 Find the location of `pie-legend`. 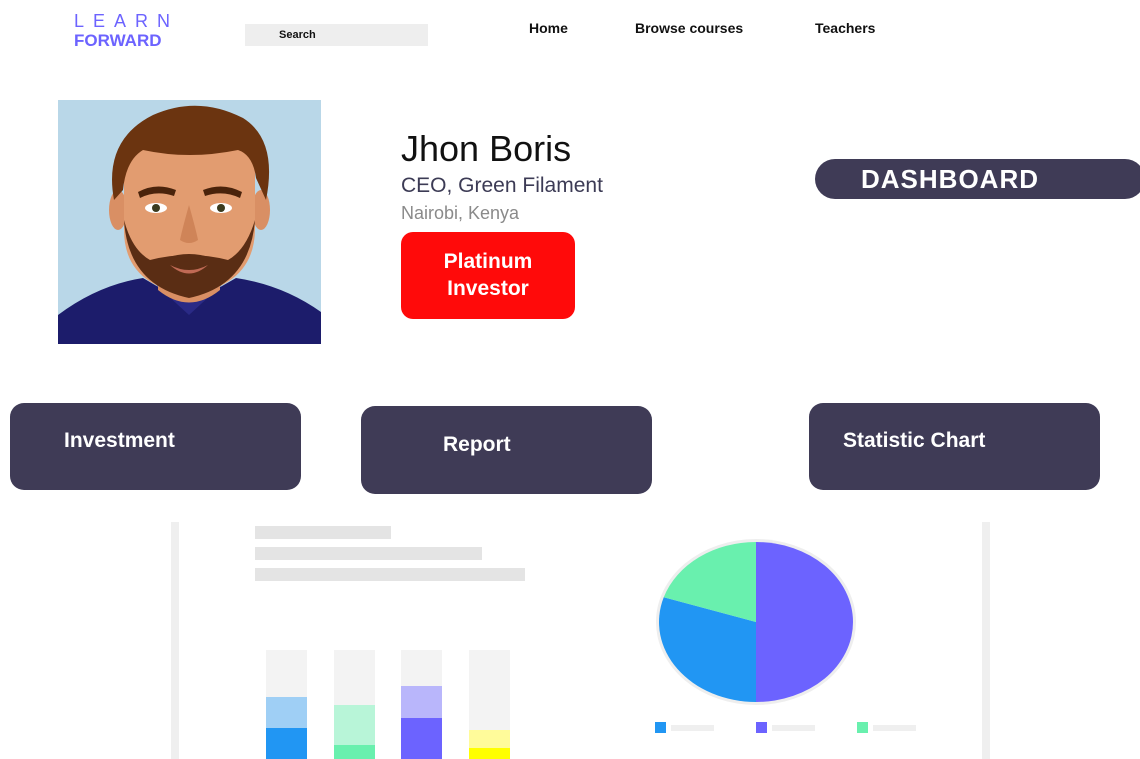

pie-legend is located at coordinates (790, 728).